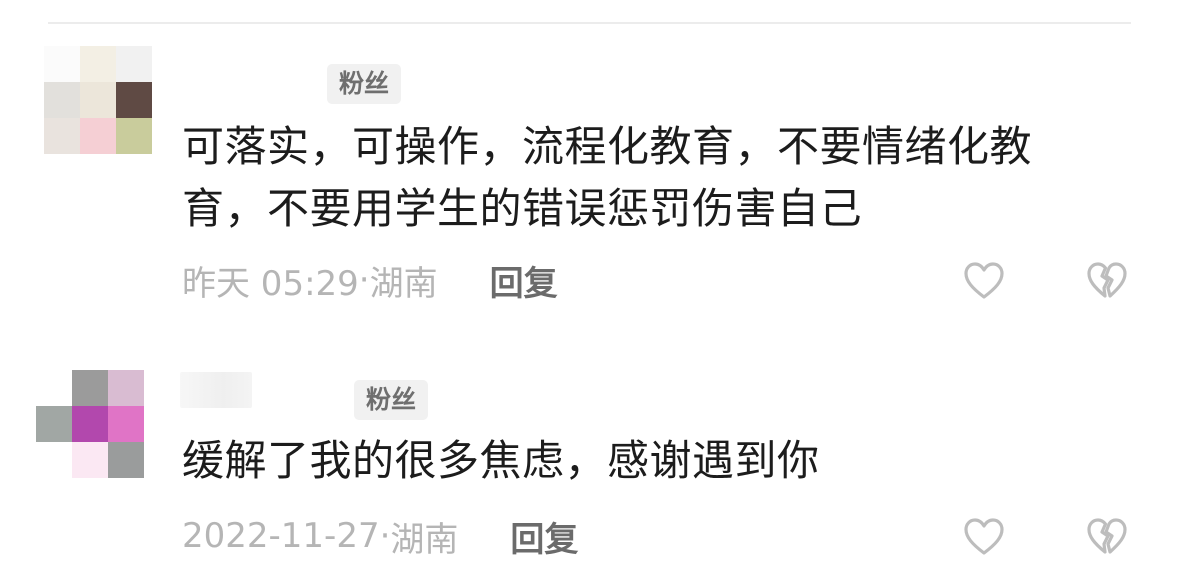 Image resolution: width=1179 pixels, height=586 pixels. What do you see at coordinates (501, 460) in the screenshot?
I see `comment-text: 缓解了我的很多焦虑，感谢遇到你` at bounding box center [501, 460].